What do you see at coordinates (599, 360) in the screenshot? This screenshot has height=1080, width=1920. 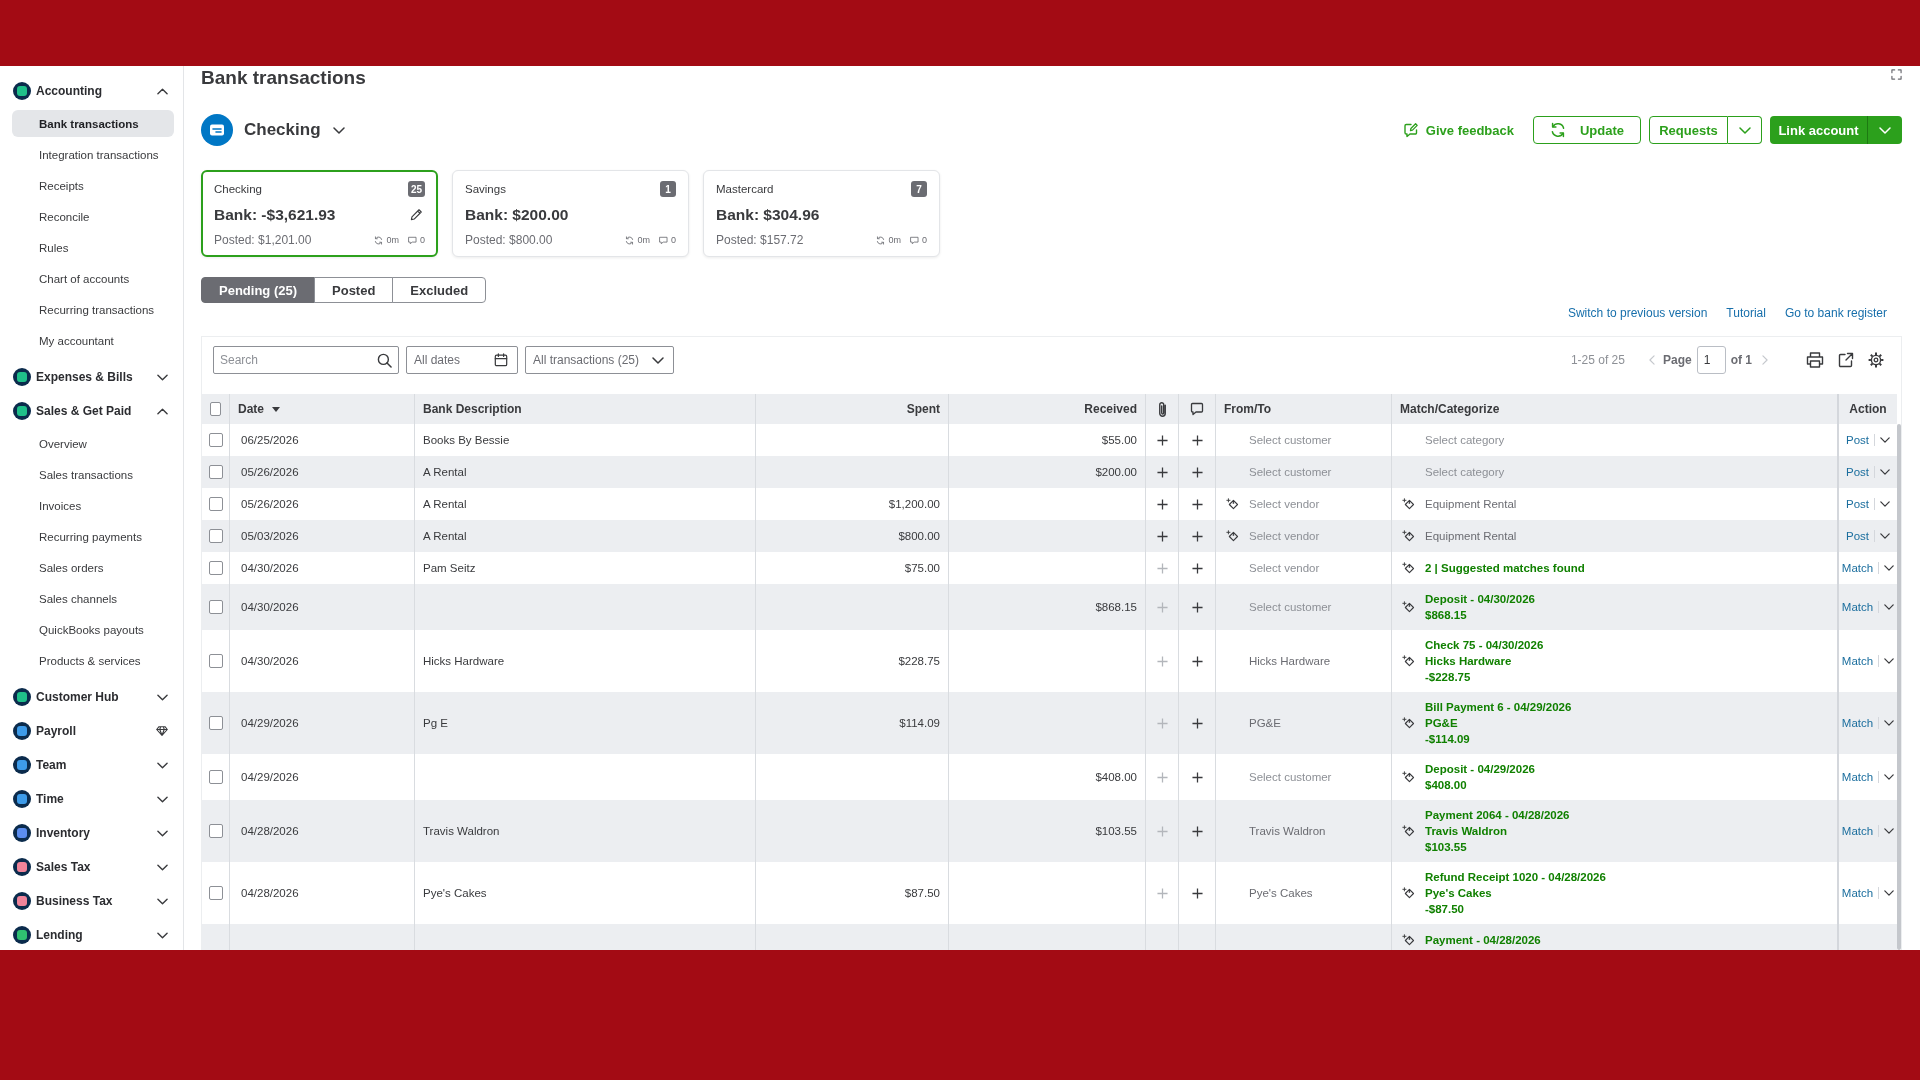 I see `transaction-filter-dropdown: All transactions (25)` at bounding box center [599, 360].